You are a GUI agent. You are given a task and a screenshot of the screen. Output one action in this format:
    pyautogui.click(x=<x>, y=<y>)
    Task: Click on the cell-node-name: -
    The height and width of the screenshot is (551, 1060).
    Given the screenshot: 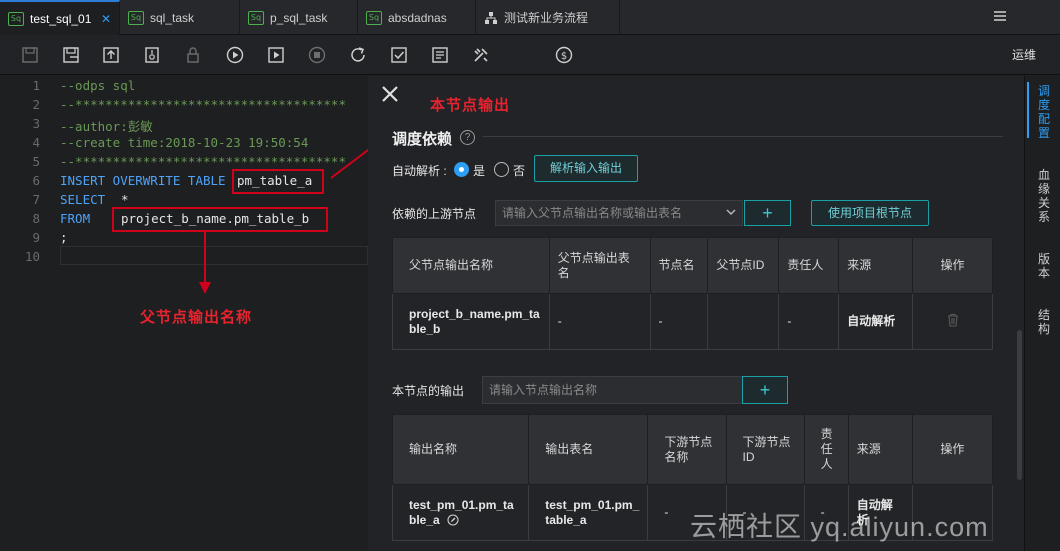 What is the action you would take?
    pyautogui.click(x=679, y=321)
    